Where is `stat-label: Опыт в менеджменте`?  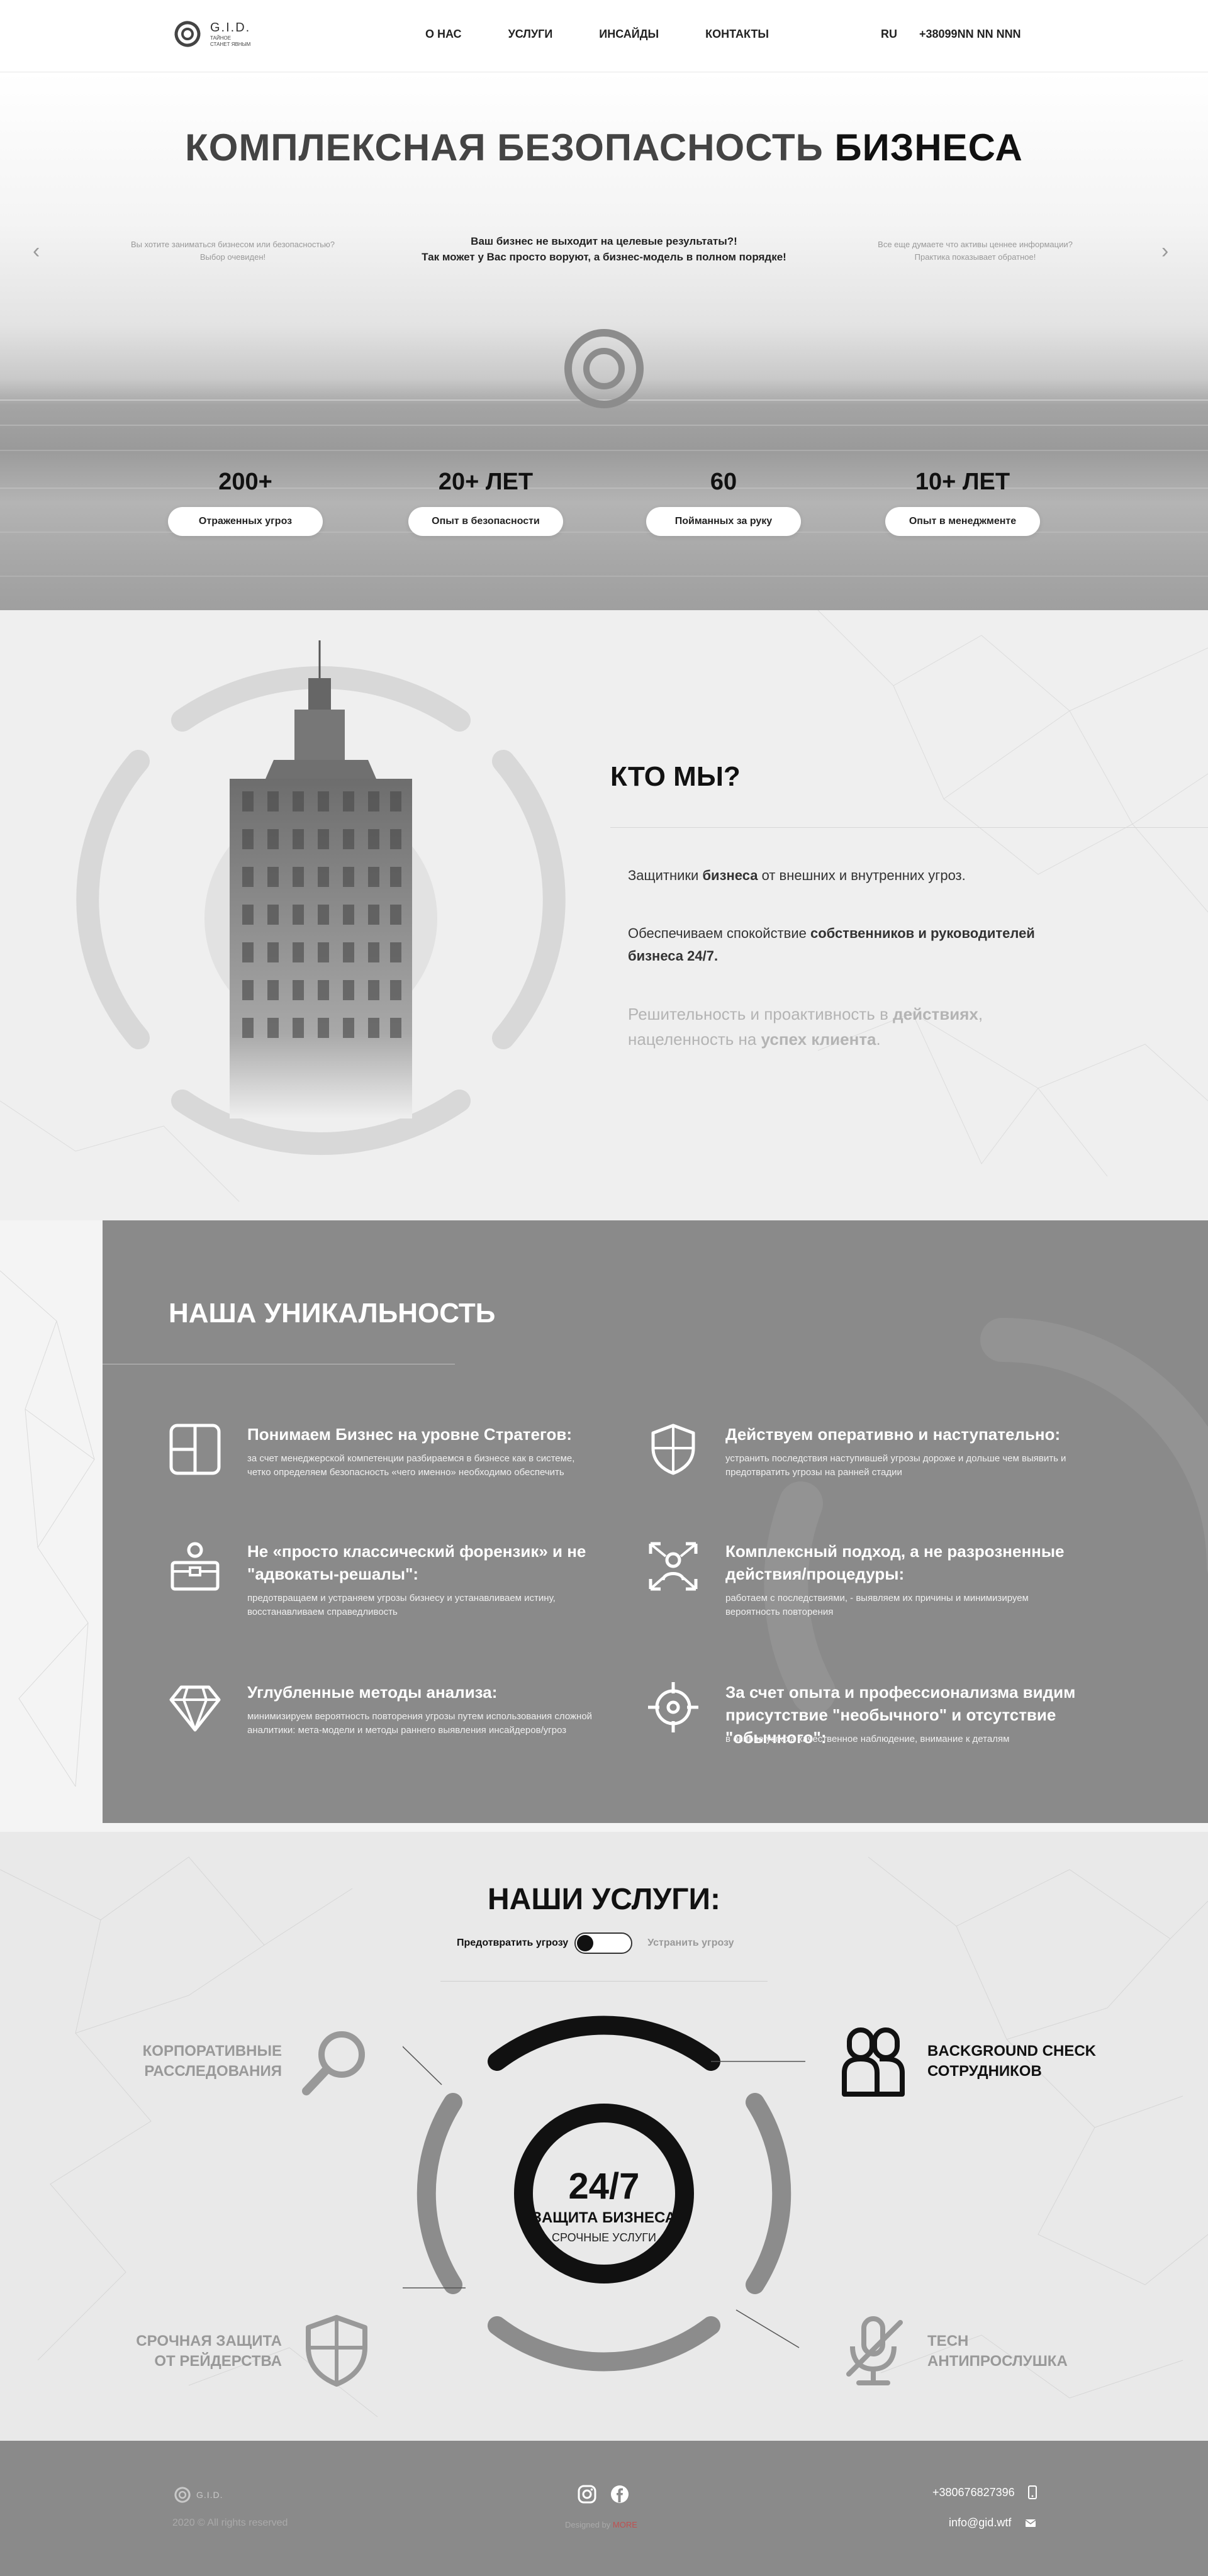 stat-label: Опыт в менеджменте is located at coordinates (962, 521).